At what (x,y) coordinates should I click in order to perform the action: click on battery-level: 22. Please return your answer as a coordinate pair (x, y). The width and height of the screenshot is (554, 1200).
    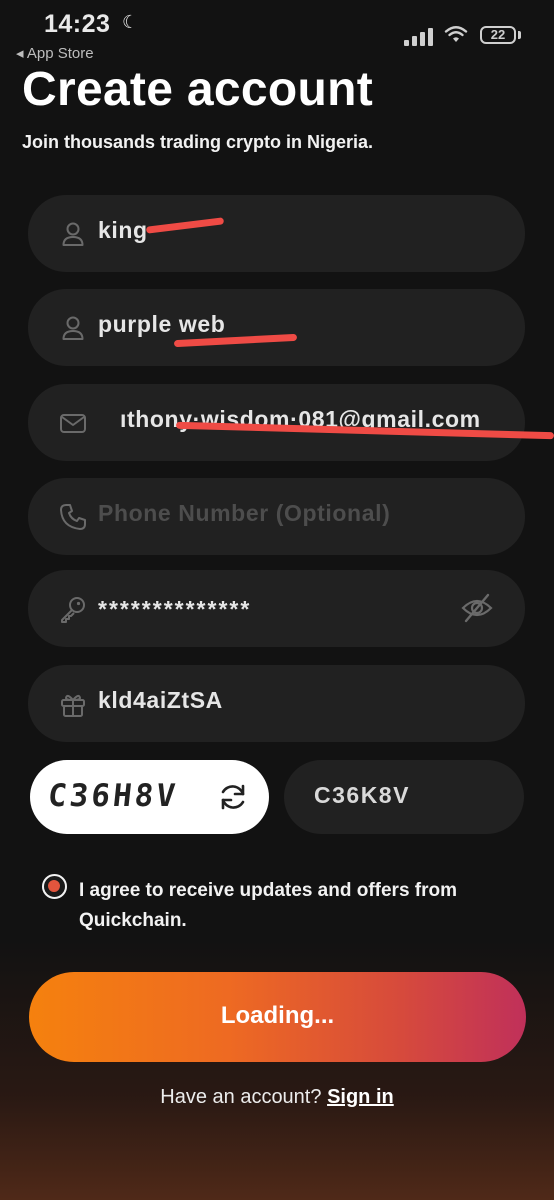
    Looking at the image, I should click on (498, 34).